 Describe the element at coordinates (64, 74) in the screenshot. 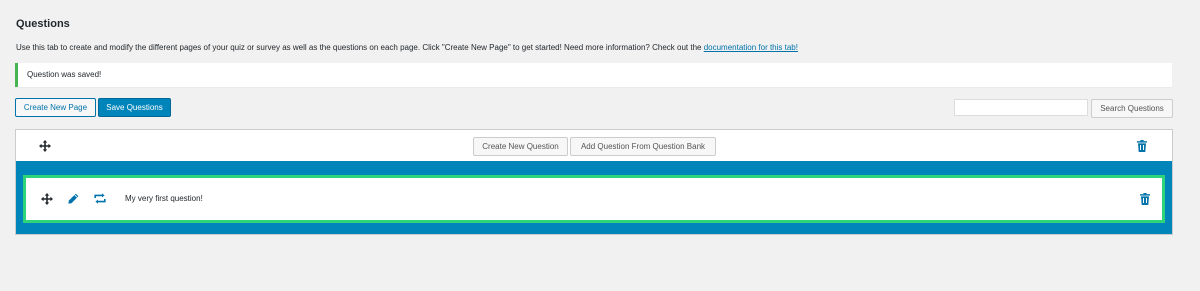

I see `notice-text: Question was saved!` at that location.